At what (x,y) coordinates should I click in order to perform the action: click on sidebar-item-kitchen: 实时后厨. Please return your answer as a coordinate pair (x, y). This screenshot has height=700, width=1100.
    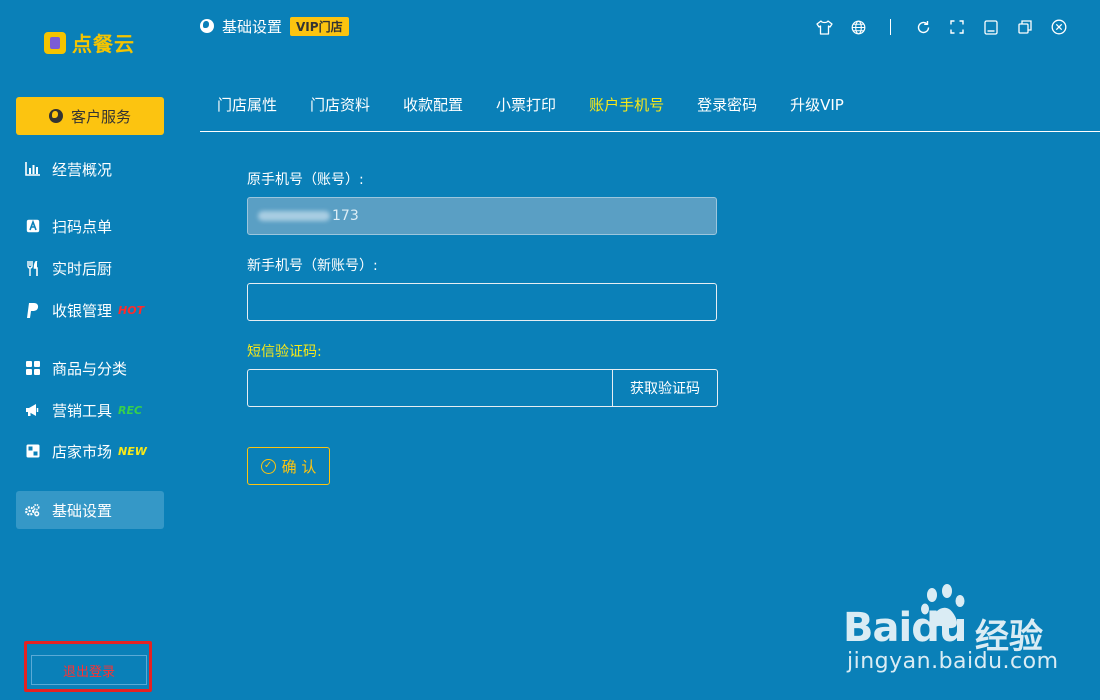
    Looking at the image, I should click on (90, 268).